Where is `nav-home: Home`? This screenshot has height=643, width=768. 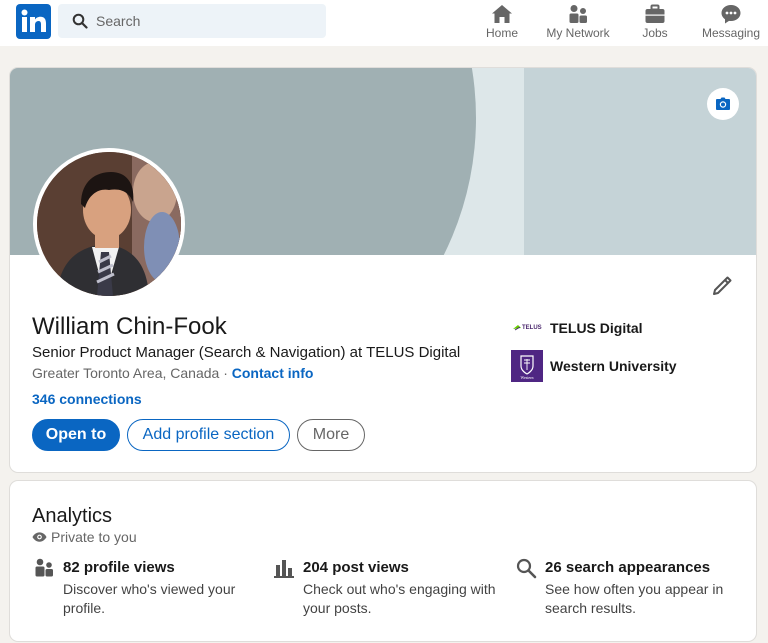 nav-home: Home is located at coordinates (502, 23).